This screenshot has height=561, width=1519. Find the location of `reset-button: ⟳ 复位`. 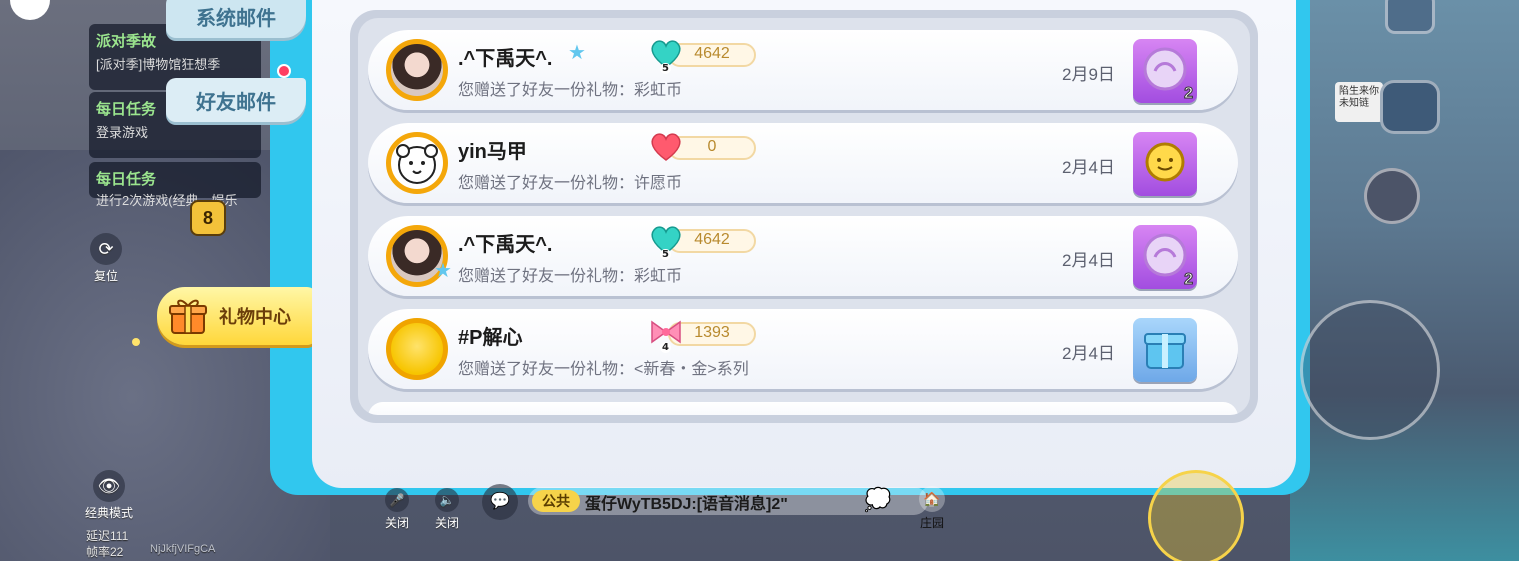

reset-button: ⟳ 复位 is located at coordinates (106, 258).